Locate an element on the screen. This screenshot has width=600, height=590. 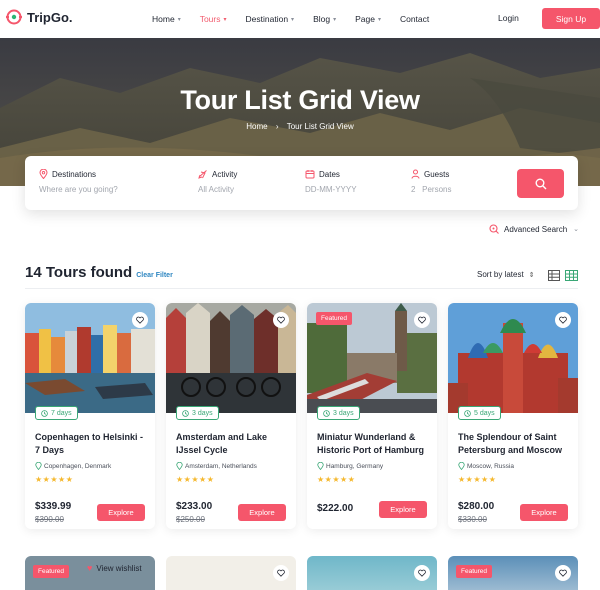
sort-select: Sort by latest ⇕ is located at coordinates (506, 274).